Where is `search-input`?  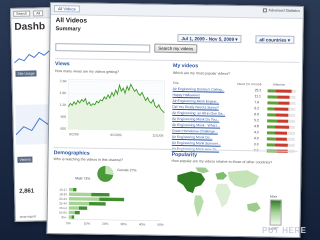 search-input is located at coordinates (103, 48).